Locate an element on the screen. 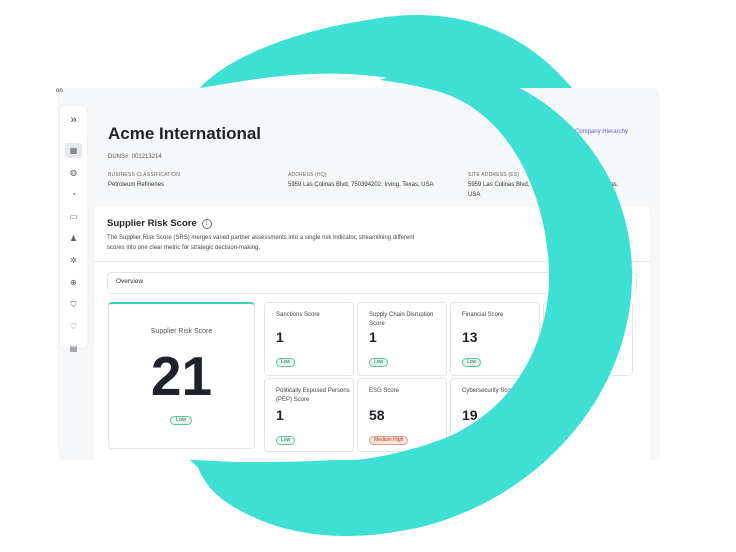  sidebar: » ▦ ◍ ◔ ▭ ♟ ✲ ⊕ ⛉ ♡ ▤ is located at coordinates (73, 229).